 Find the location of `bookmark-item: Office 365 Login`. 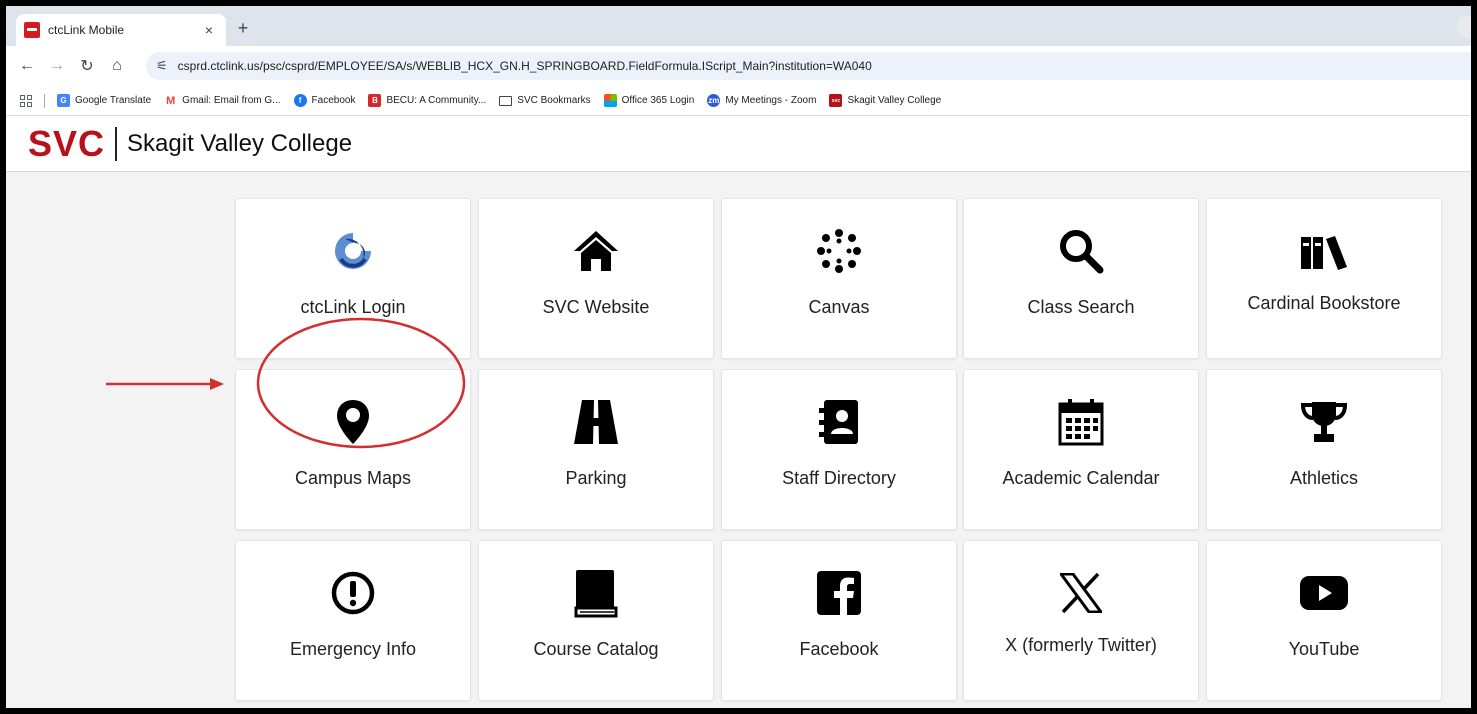

bookmark-item: Office 365 Login is located at coordinates (649, 100).